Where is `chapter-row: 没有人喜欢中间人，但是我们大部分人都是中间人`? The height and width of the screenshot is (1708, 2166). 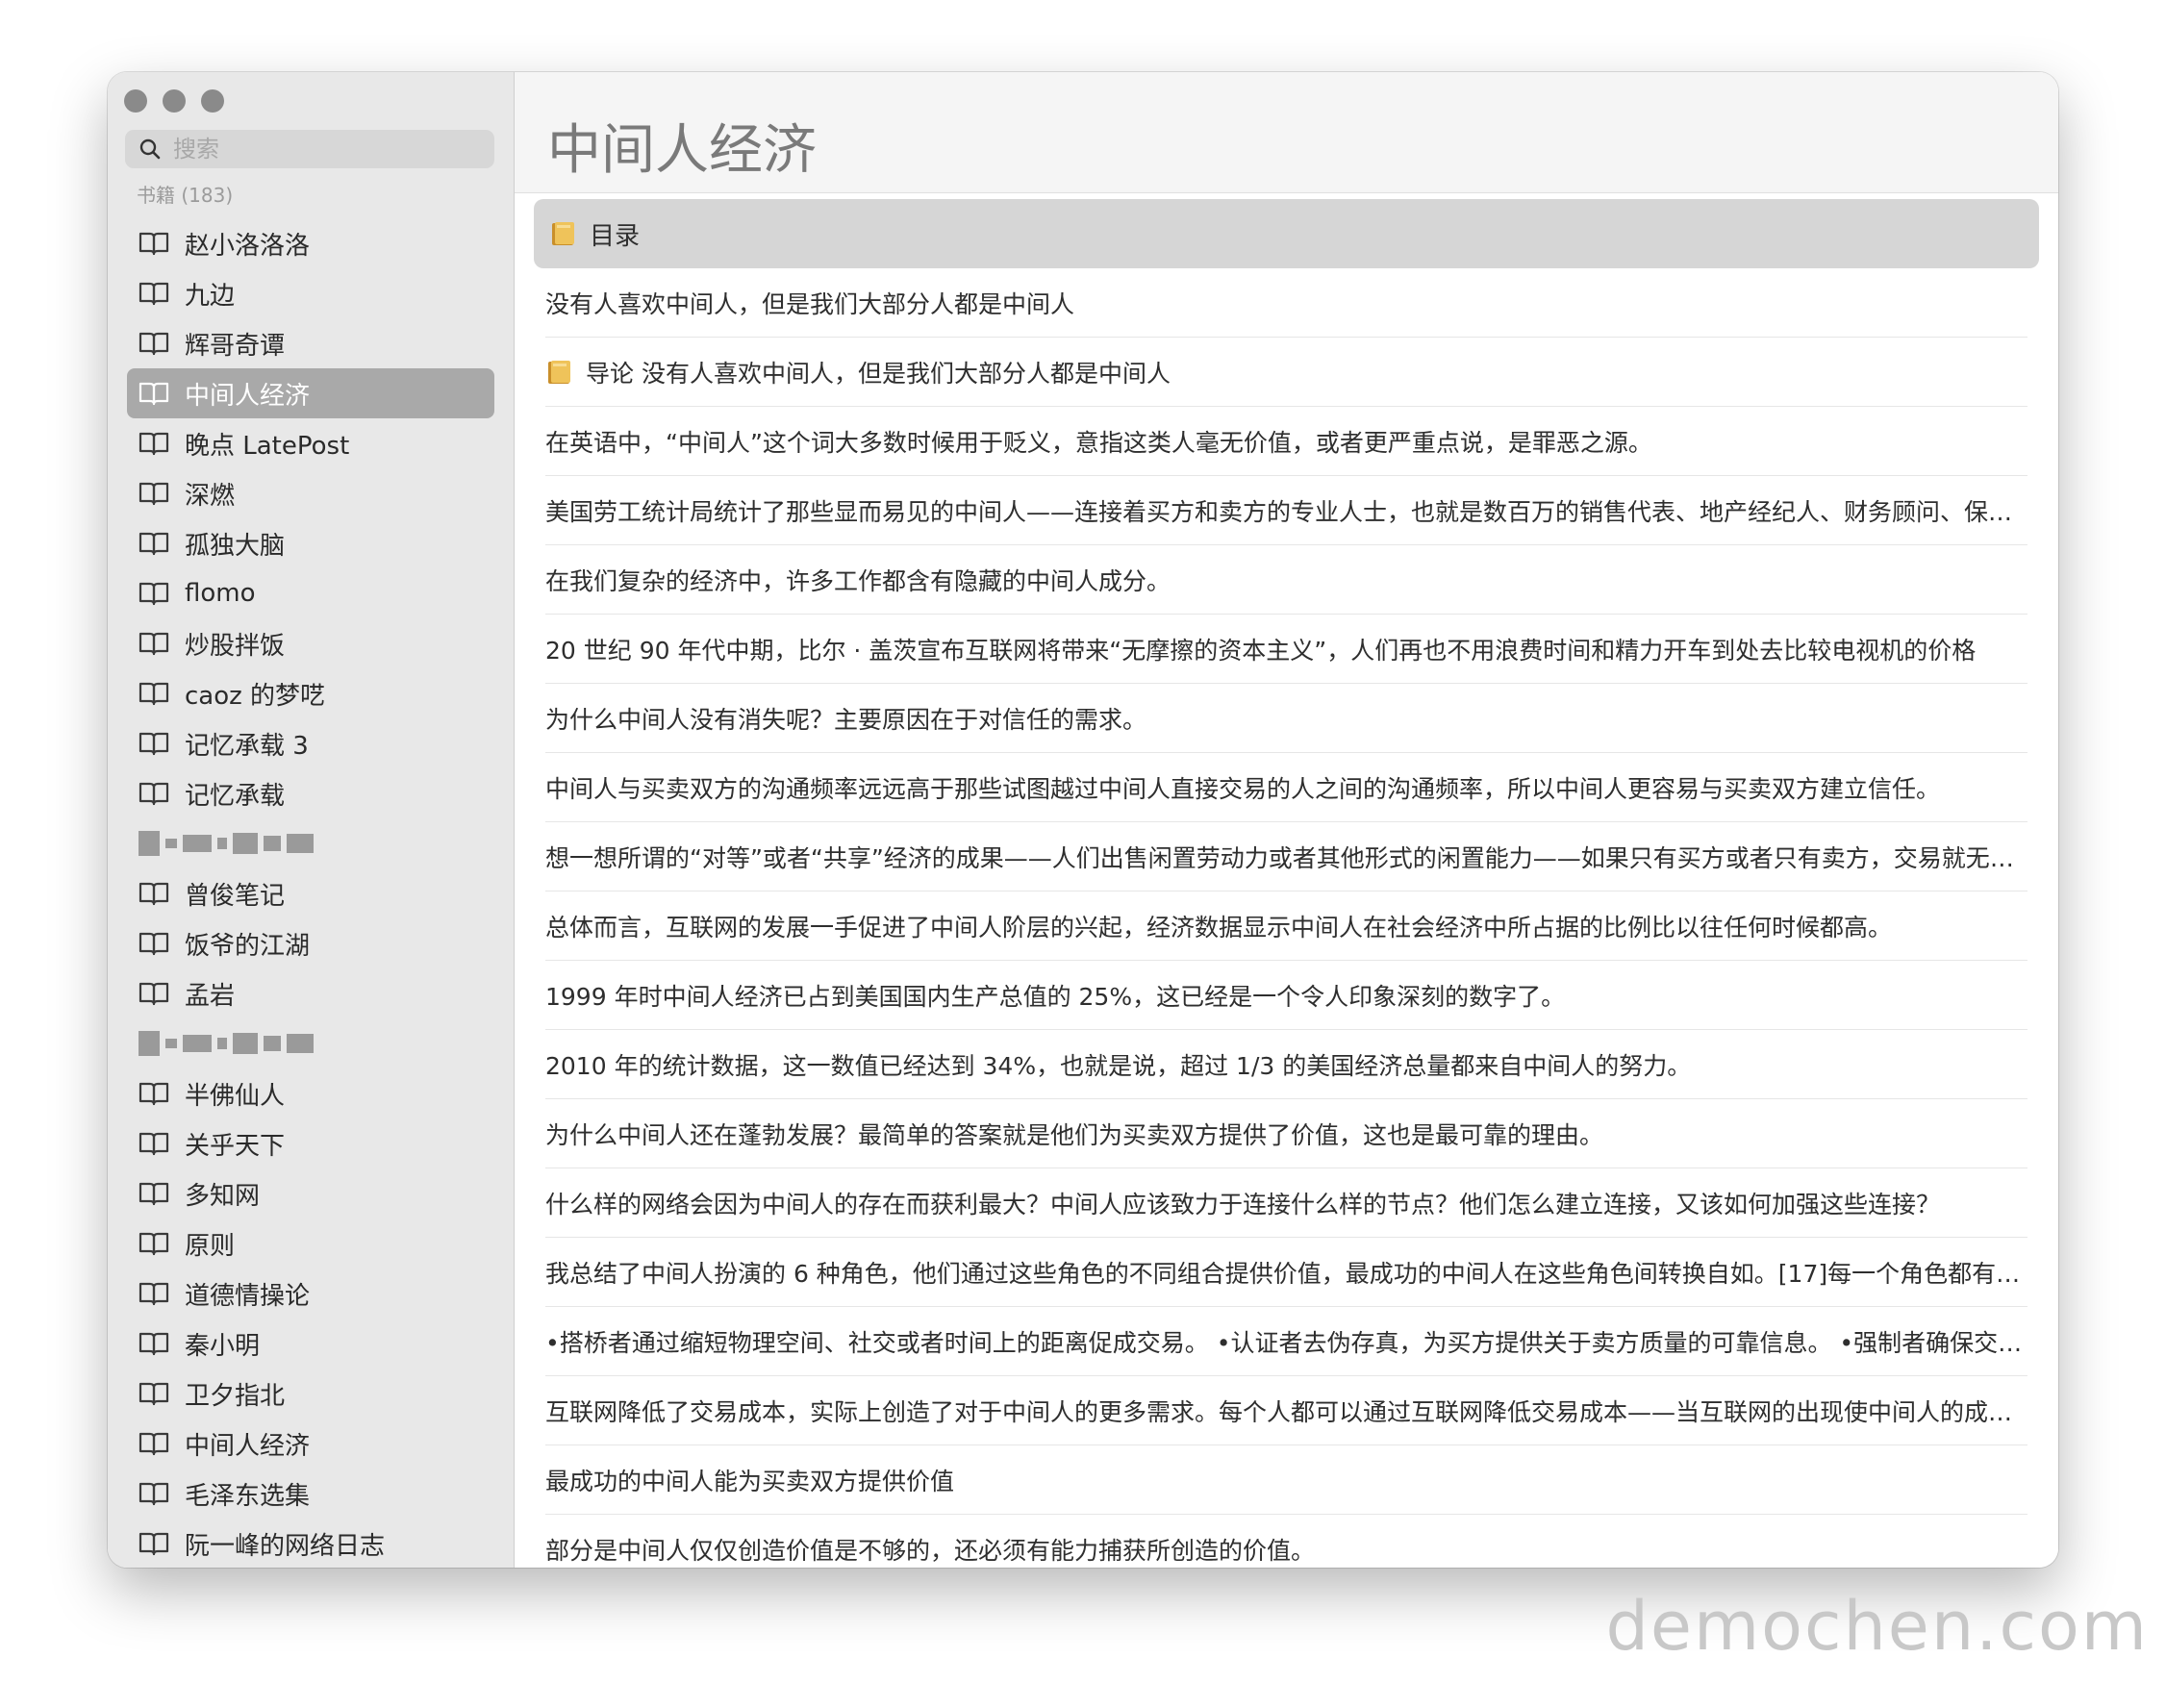
chapter-row: 没有人喜欢中间人，但是我们大部分人都是中间人 is located at coordinates (1286, 303).